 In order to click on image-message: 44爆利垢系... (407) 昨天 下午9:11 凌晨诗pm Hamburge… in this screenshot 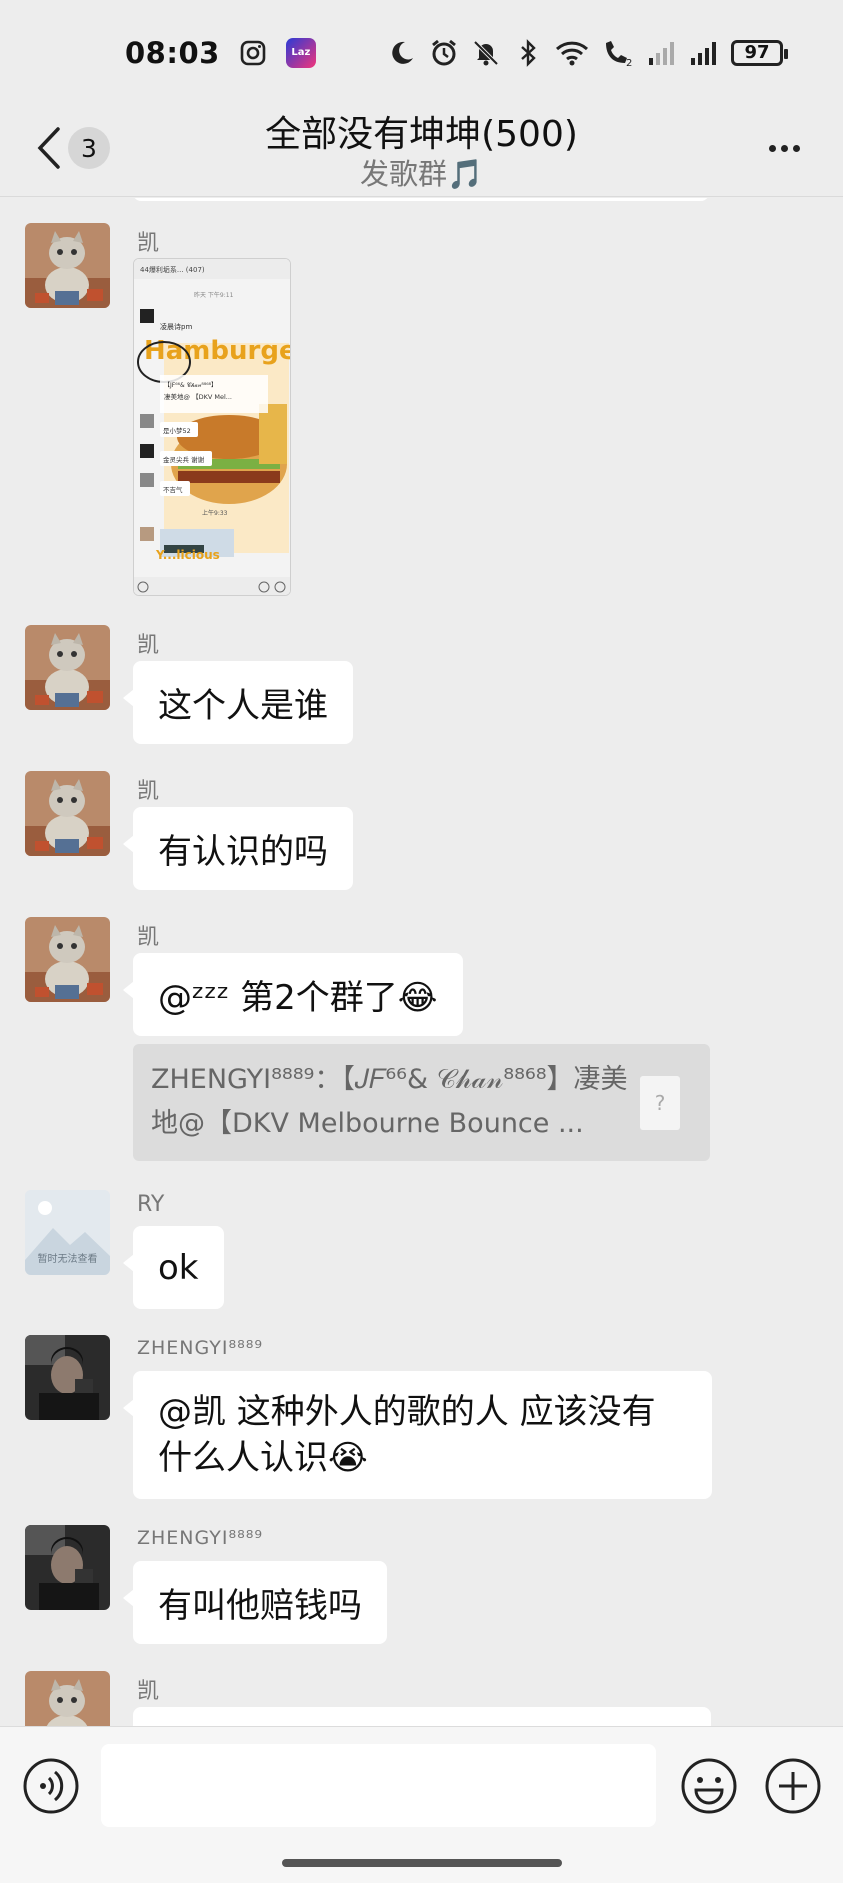, I will do `click(212, 427)`.